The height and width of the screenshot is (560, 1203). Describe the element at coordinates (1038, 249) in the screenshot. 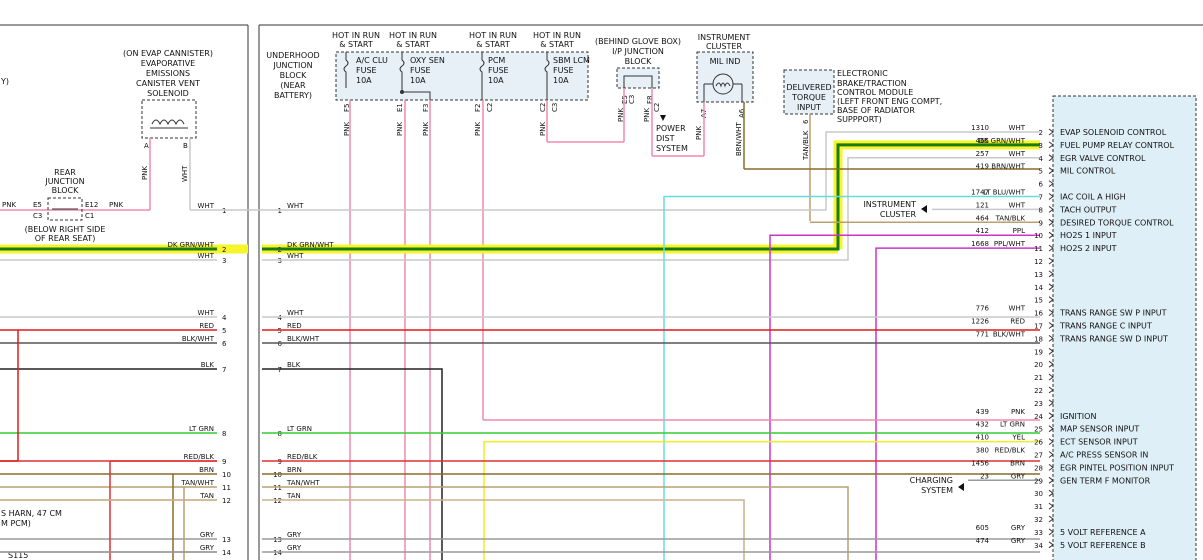

I see `pcm-pin-number: 11` at that location.